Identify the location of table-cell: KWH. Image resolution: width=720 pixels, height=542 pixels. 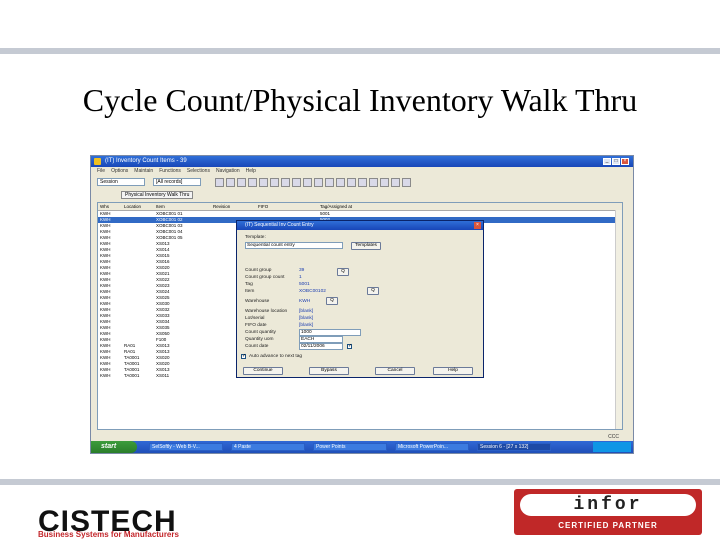
(105, 375).